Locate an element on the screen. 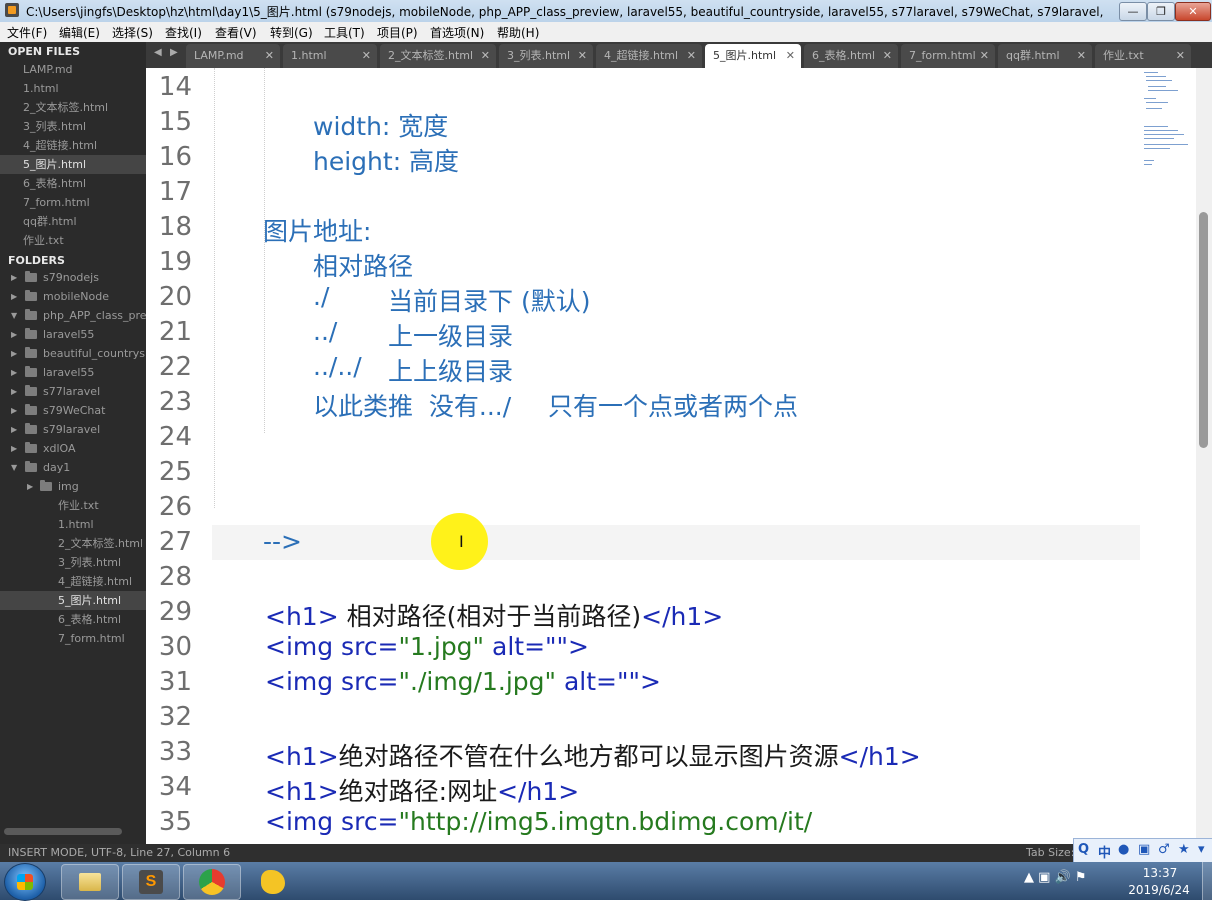  tab-qq-html: qq群.html ✕ is located at coordinates (1045, 56).